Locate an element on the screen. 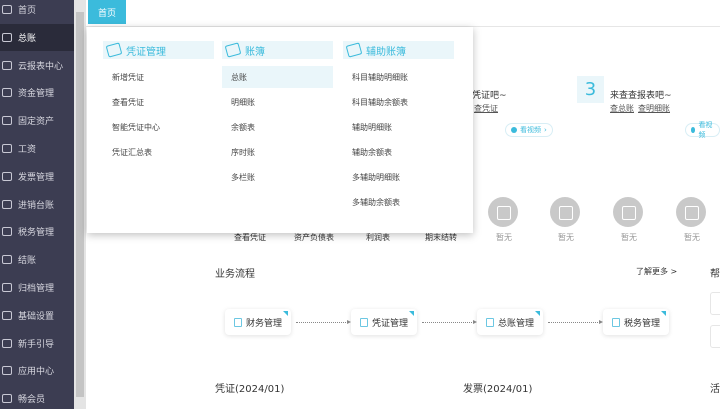  view-voucher-link: 查凭证 is located at coordinates (486, 108).